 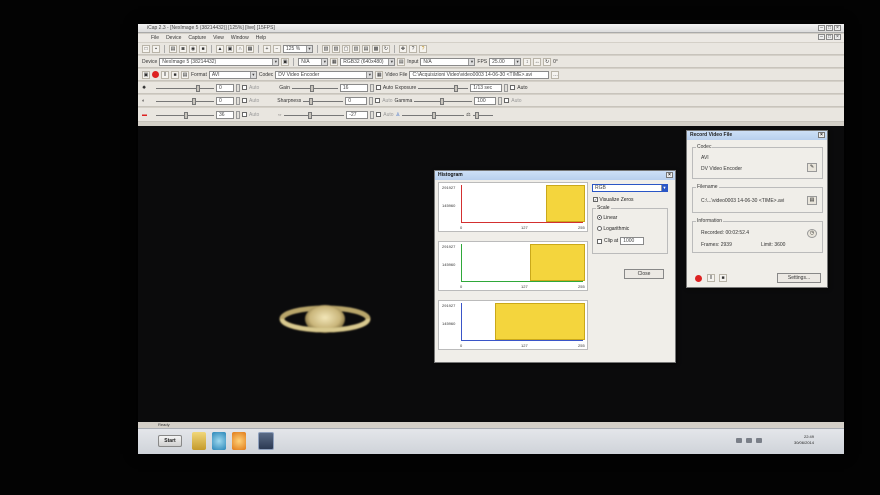 I want to click on saturation-auto-checkbox, so click(x=244, y=114).